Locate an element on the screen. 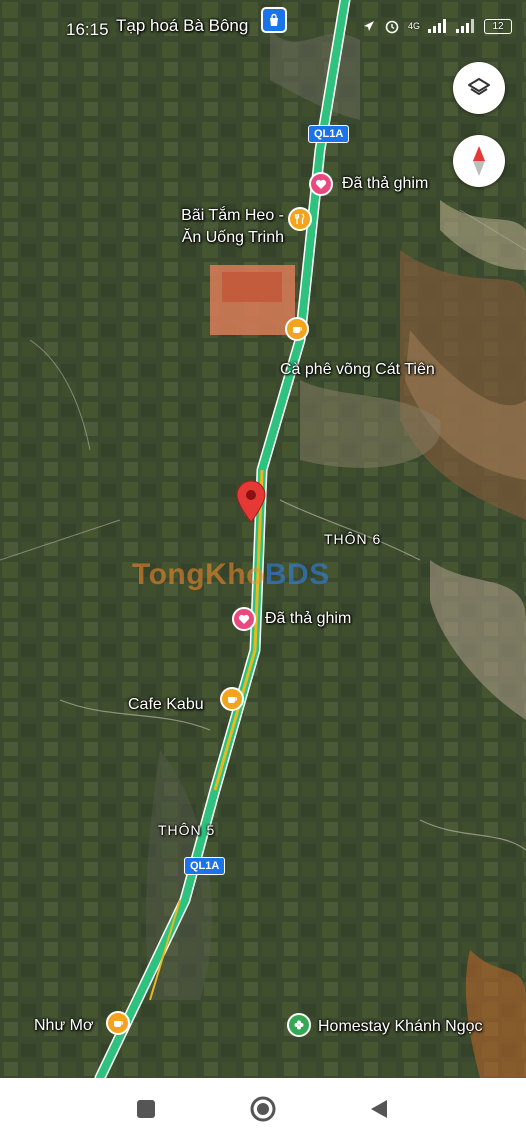 The height and width of the screenshot is (1140, 526). saved-heart-pin-icon-mid is located at coordinates (244, 619).